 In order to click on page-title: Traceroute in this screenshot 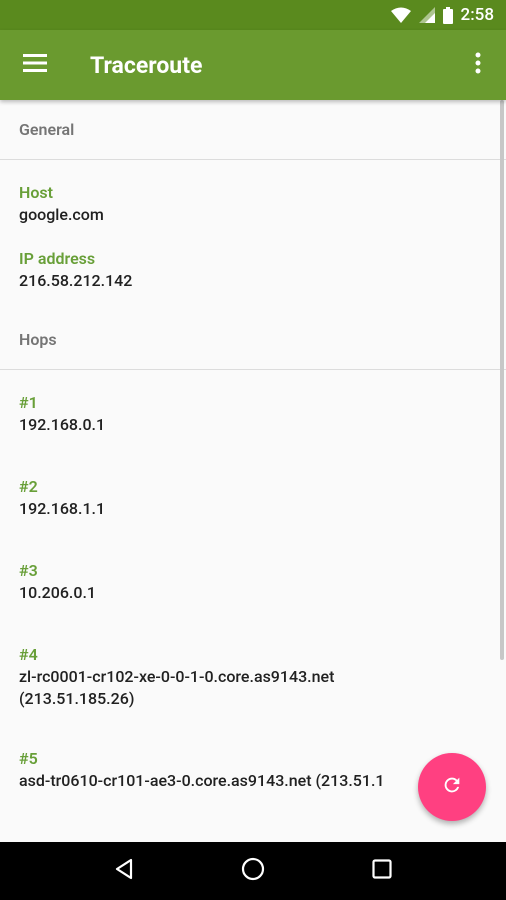, I will do `click(146, 65)`.